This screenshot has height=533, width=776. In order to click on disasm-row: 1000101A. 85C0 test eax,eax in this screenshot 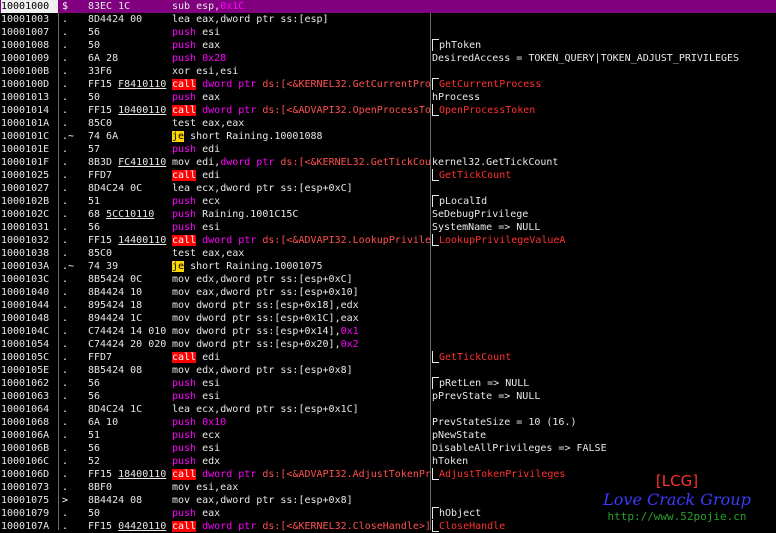, I will do `click(388, 123)`.